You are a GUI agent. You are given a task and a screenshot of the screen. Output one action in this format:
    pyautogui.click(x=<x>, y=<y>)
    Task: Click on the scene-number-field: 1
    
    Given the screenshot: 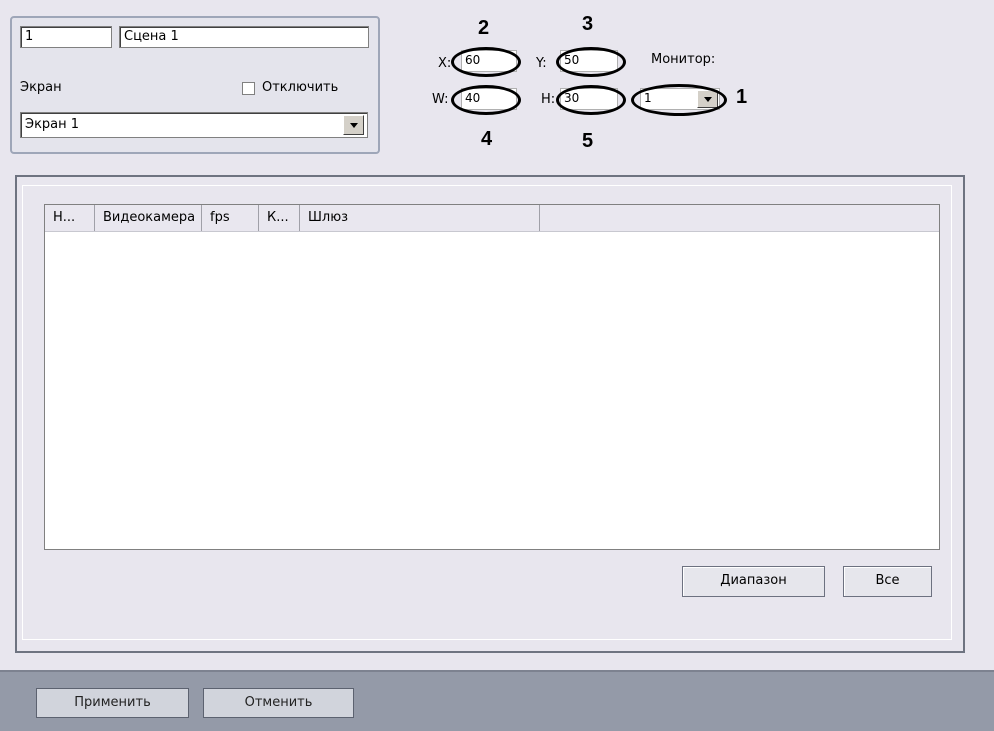 What is the action you would take?
    pyautogui.click(x=66, y=37)
    